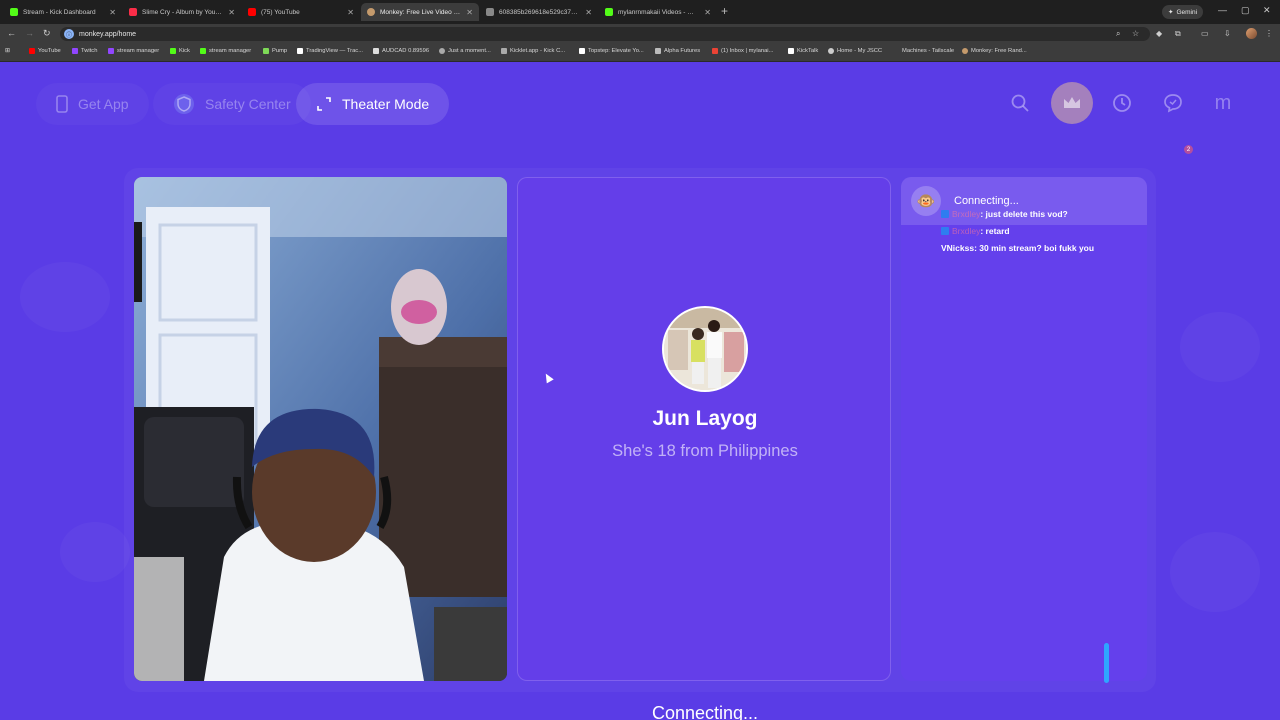 This screenshot has height=720, width=1280. I want to click on partner-avatar, so click(705, 349).